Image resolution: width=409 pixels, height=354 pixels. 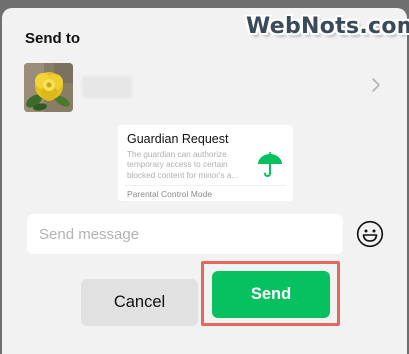 I want to click on card-footer: Parental Control Mode, so click(x=170, y=194).